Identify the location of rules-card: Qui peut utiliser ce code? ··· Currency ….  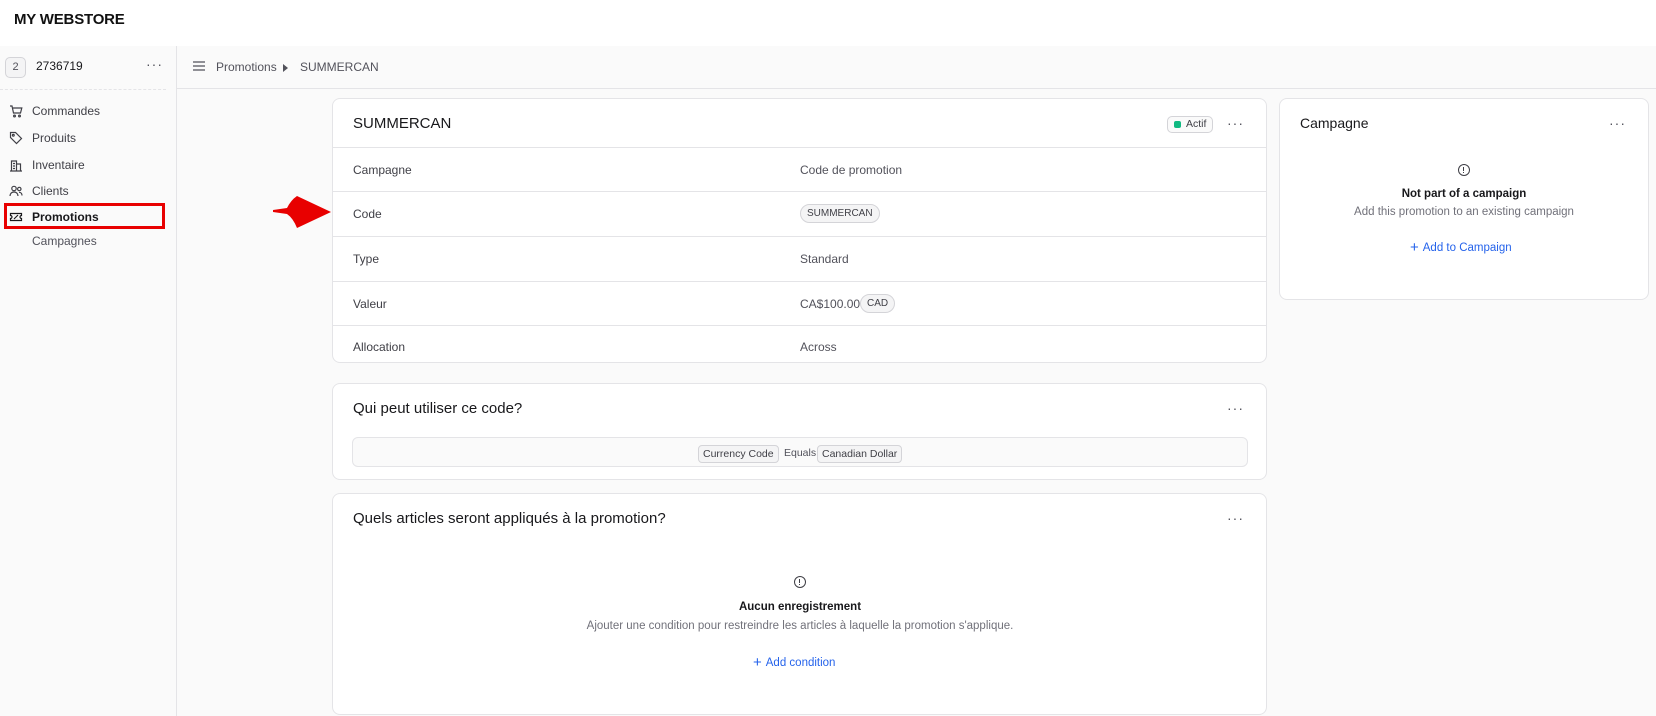
(799, 431).